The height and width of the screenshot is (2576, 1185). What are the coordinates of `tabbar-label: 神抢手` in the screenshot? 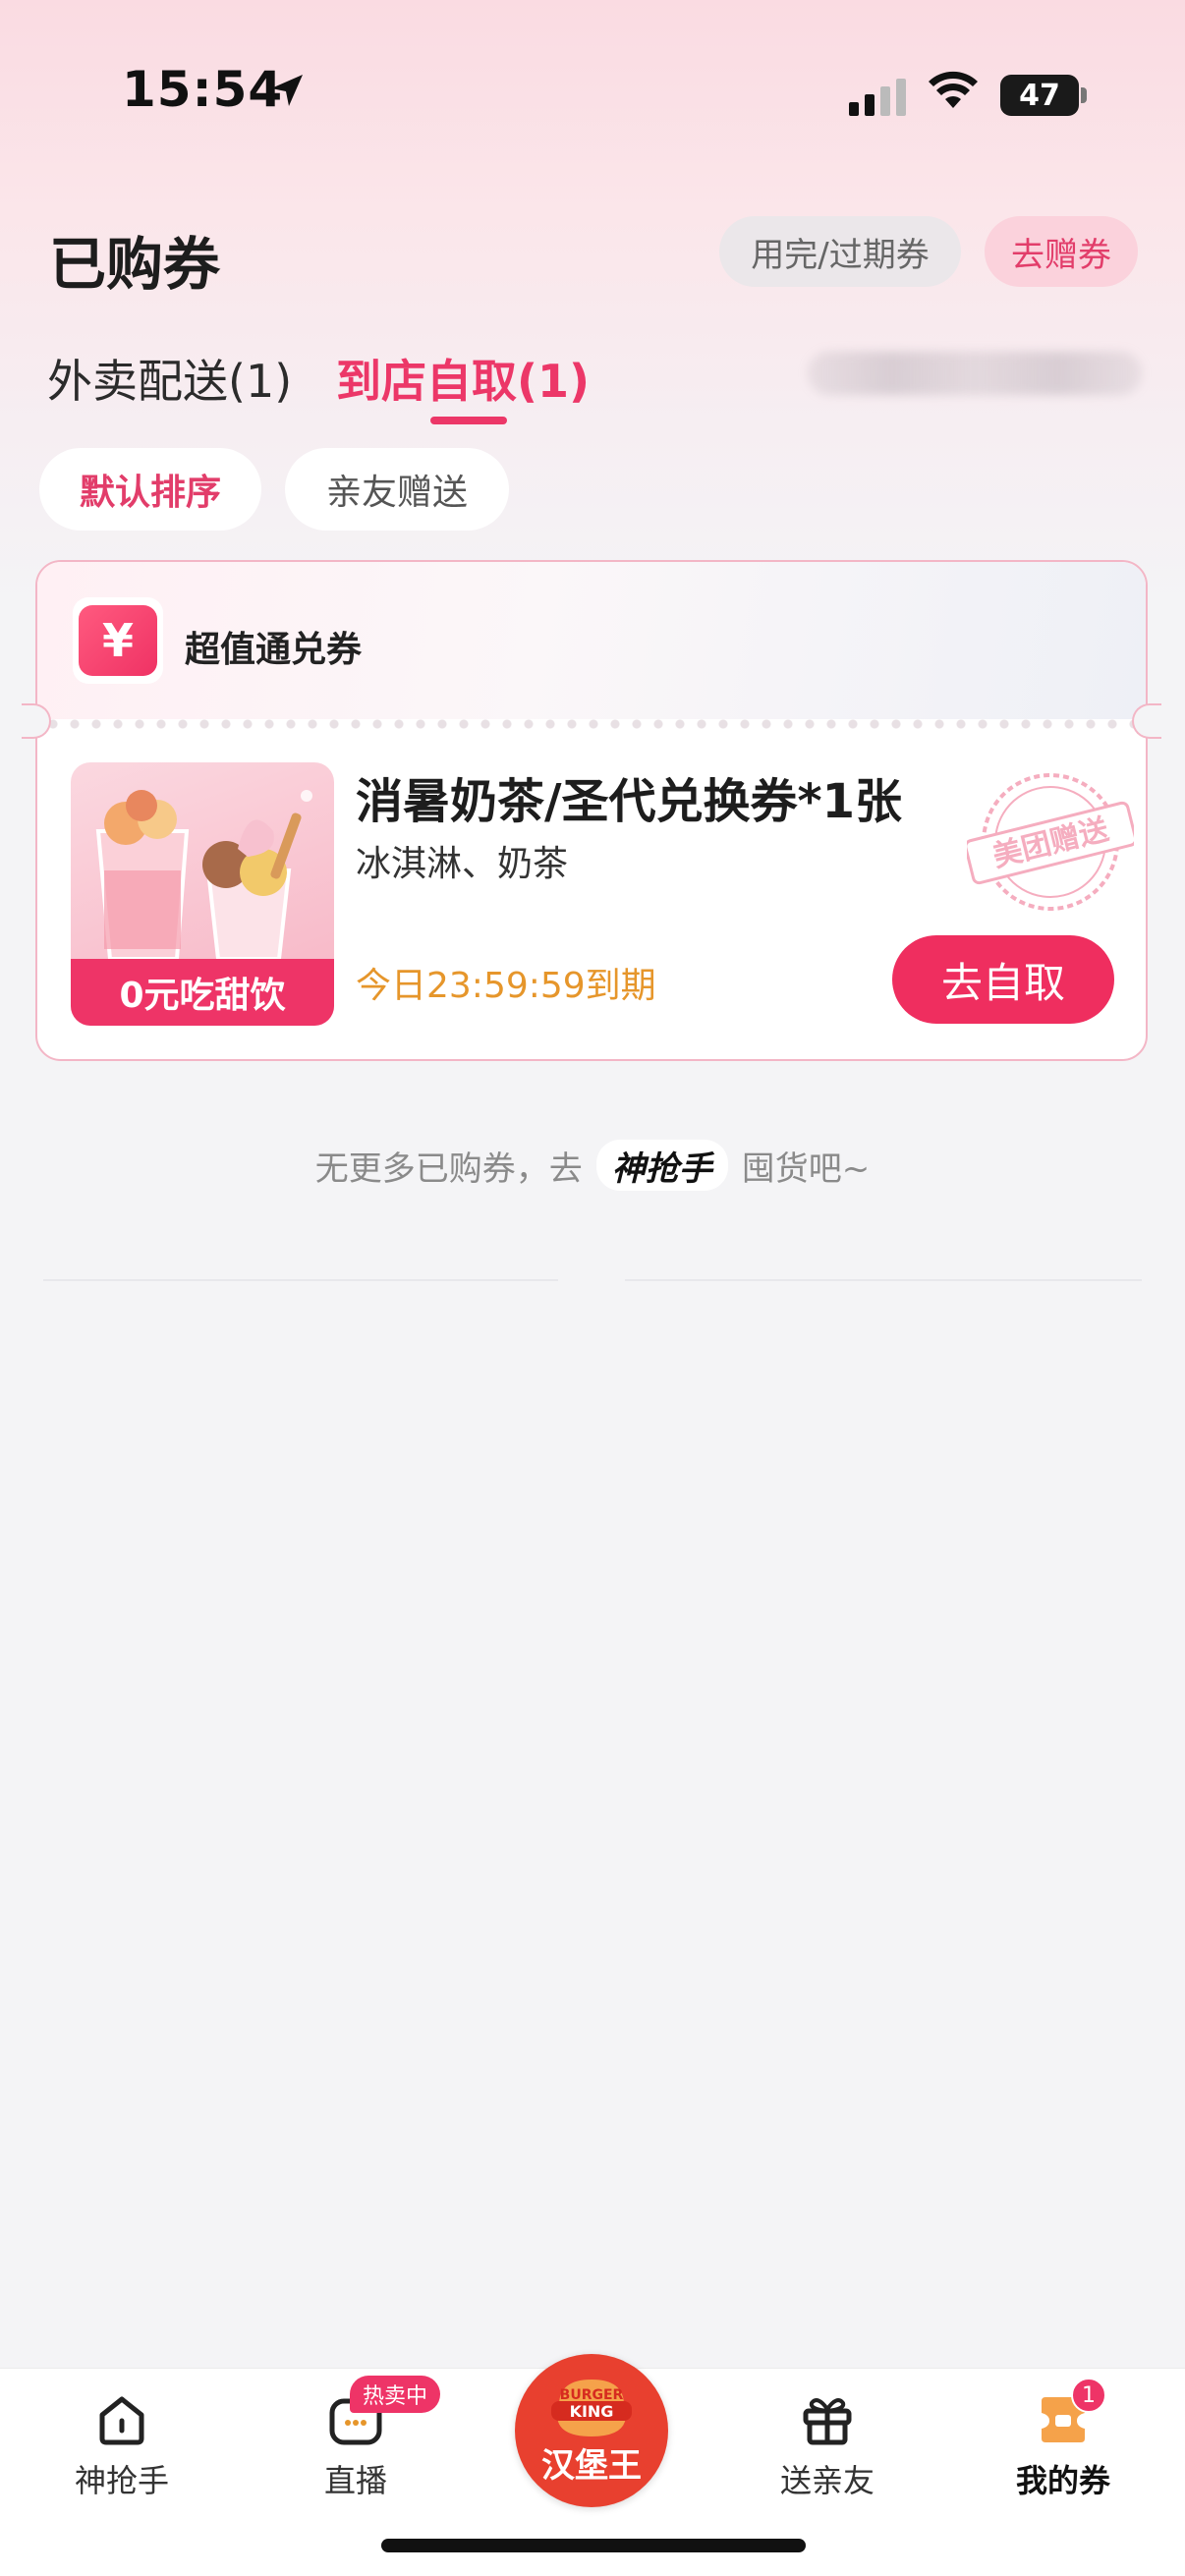 It's located at (122, 2480).